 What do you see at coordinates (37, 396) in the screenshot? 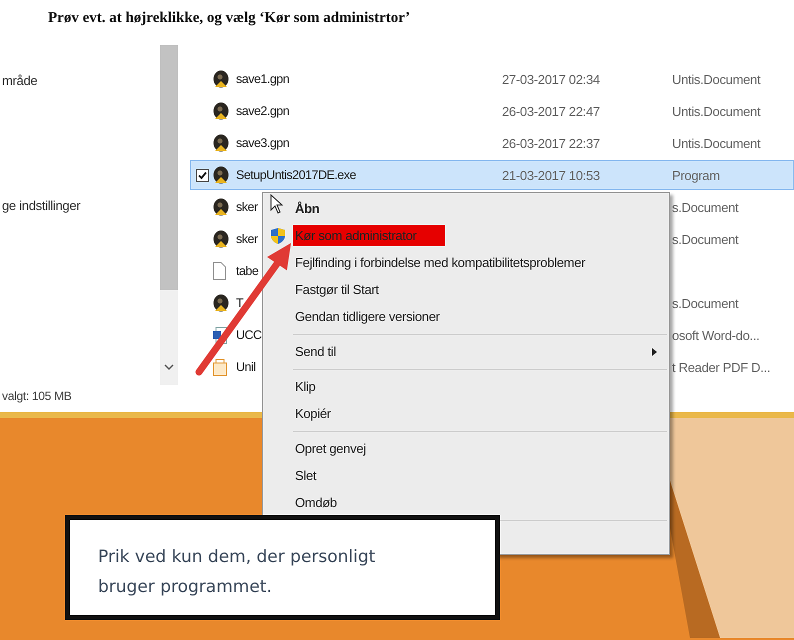
I see `status-text: valgt: 105 MB` at bounding box center [37, 396].